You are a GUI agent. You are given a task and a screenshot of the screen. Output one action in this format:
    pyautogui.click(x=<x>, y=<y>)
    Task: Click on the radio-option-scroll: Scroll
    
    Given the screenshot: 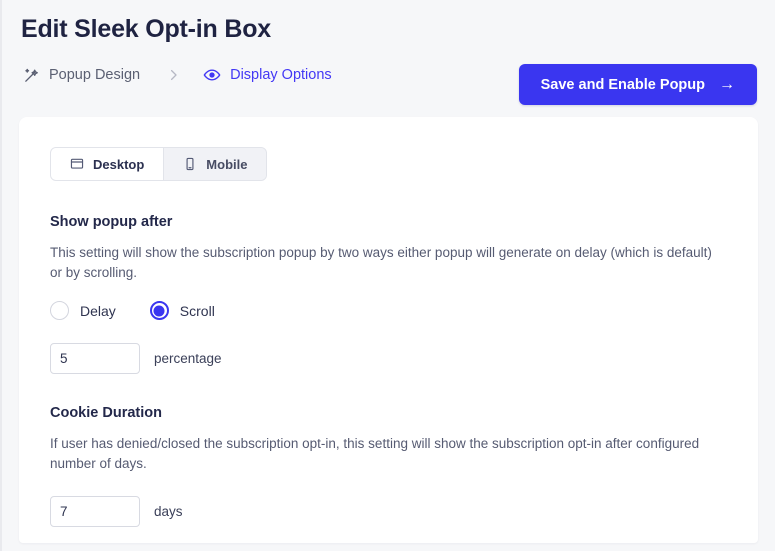 What is the action you would take?
    pyautogui.click(x=182, y=311)
    